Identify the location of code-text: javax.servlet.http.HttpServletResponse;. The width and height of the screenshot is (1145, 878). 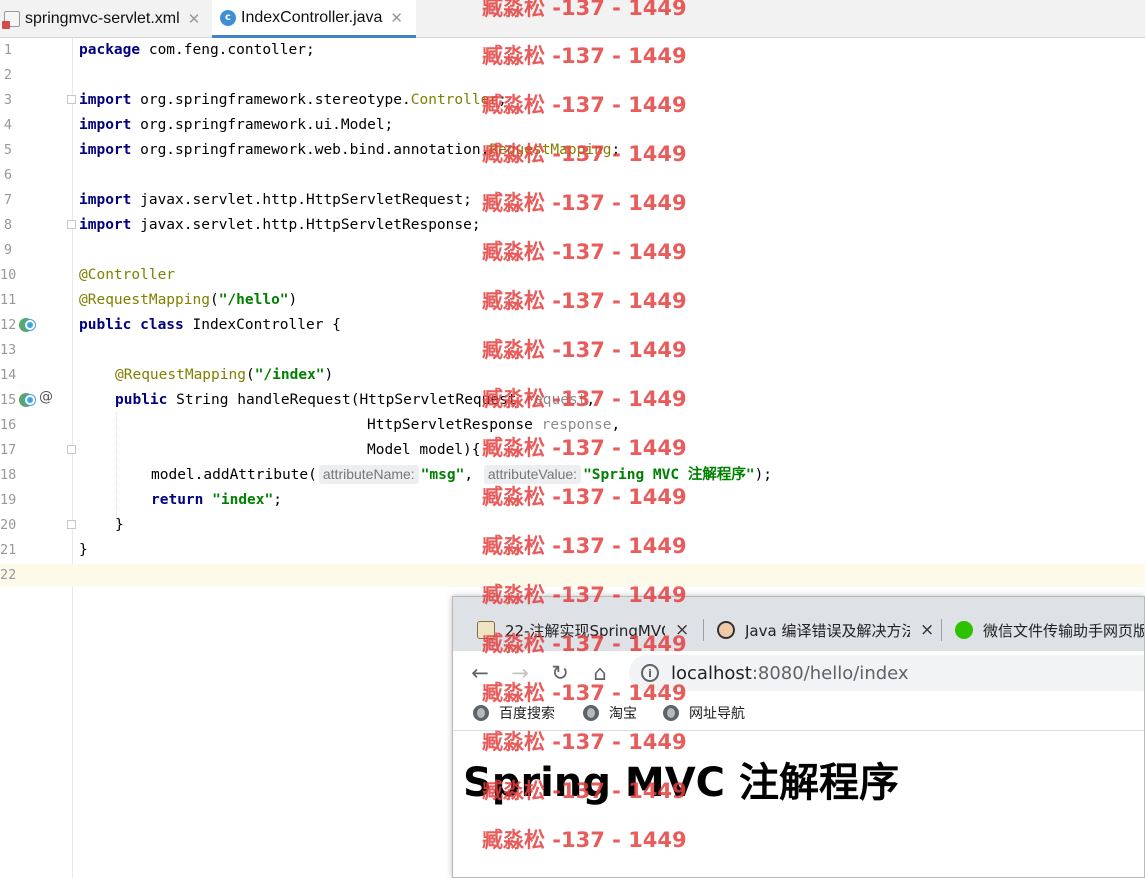
(306, 225).